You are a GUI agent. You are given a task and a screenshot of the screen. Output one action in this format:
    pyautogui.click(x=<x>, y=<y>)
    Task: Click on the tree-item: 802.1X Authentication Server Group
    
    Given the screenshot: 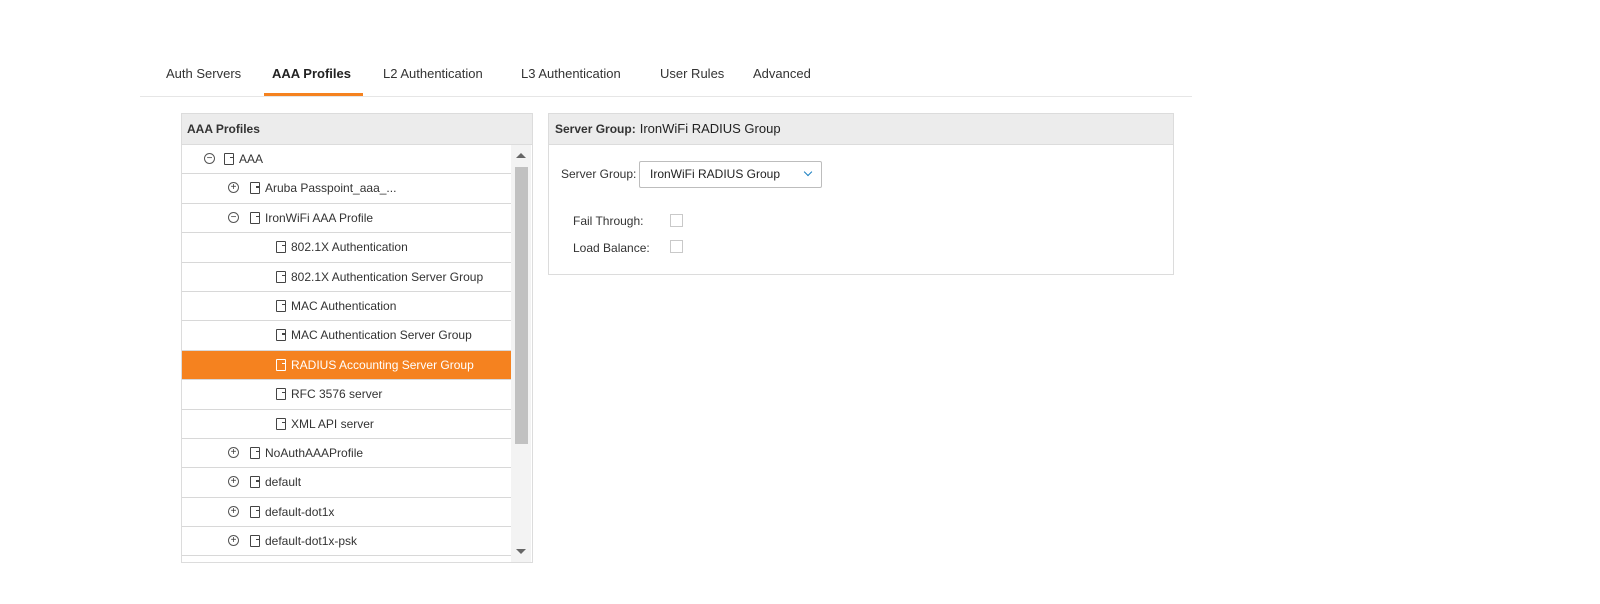 What is the action you would take?
    pyautogui.click(x=346, y=277)
    